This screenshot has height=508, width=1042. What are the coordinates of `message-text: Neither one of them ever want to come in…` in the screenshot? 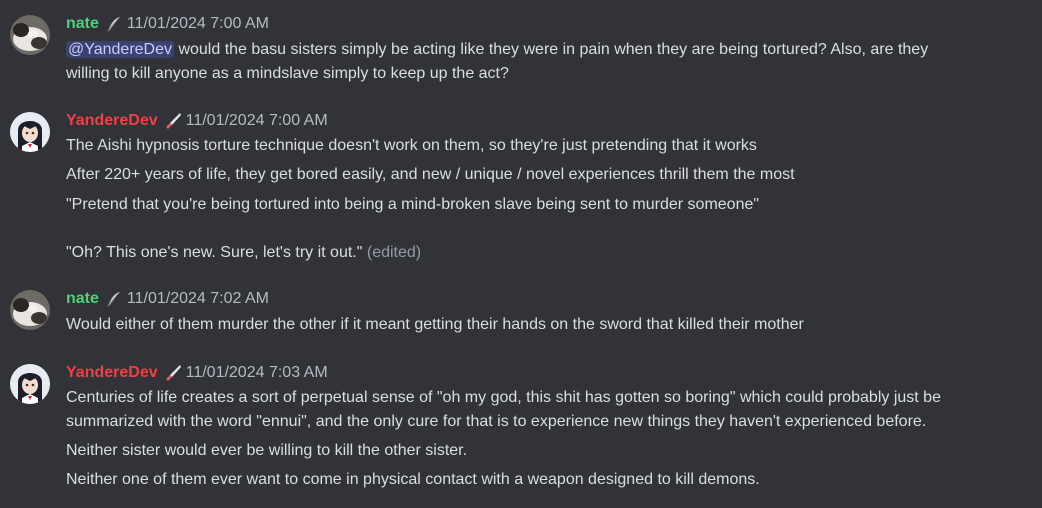 It's located at (413, 479).